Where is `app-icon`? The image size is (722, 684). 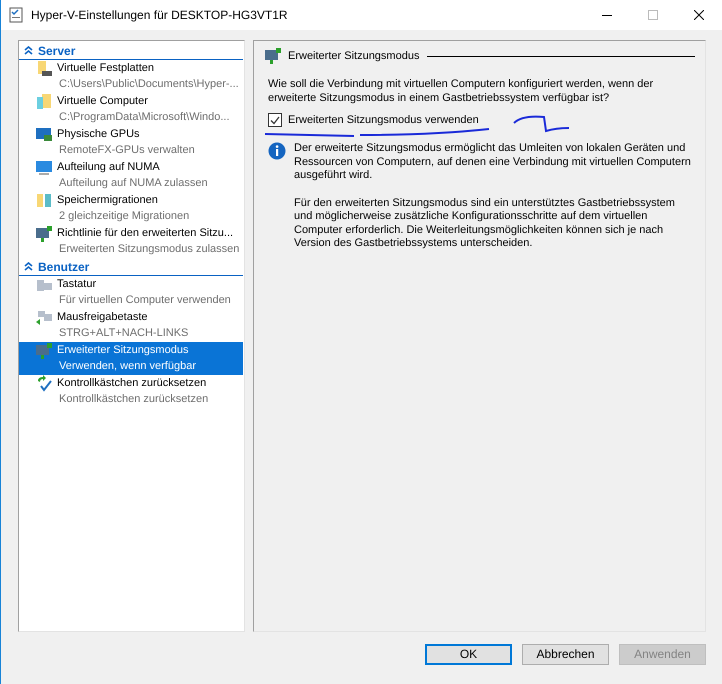 app-icon is located at coordinates (16, 15).